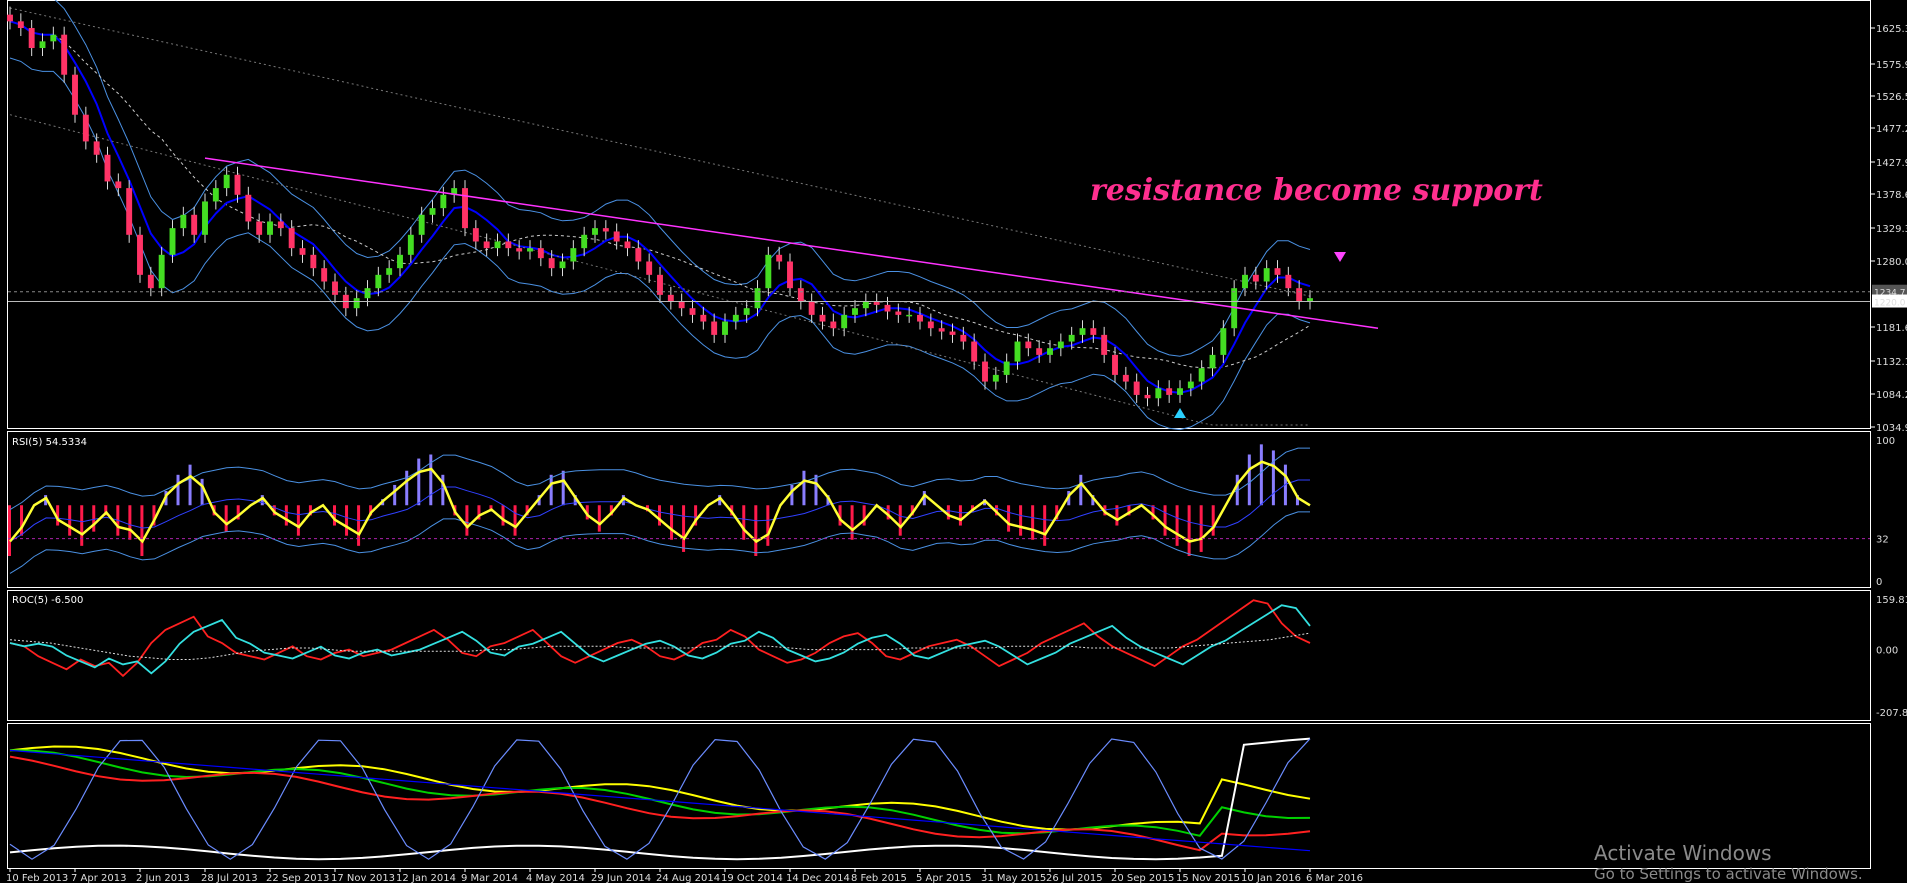 This screenshot has height=883, width=1907. I want to click on roc-tick-label: 159.81, so click(1891, 600).